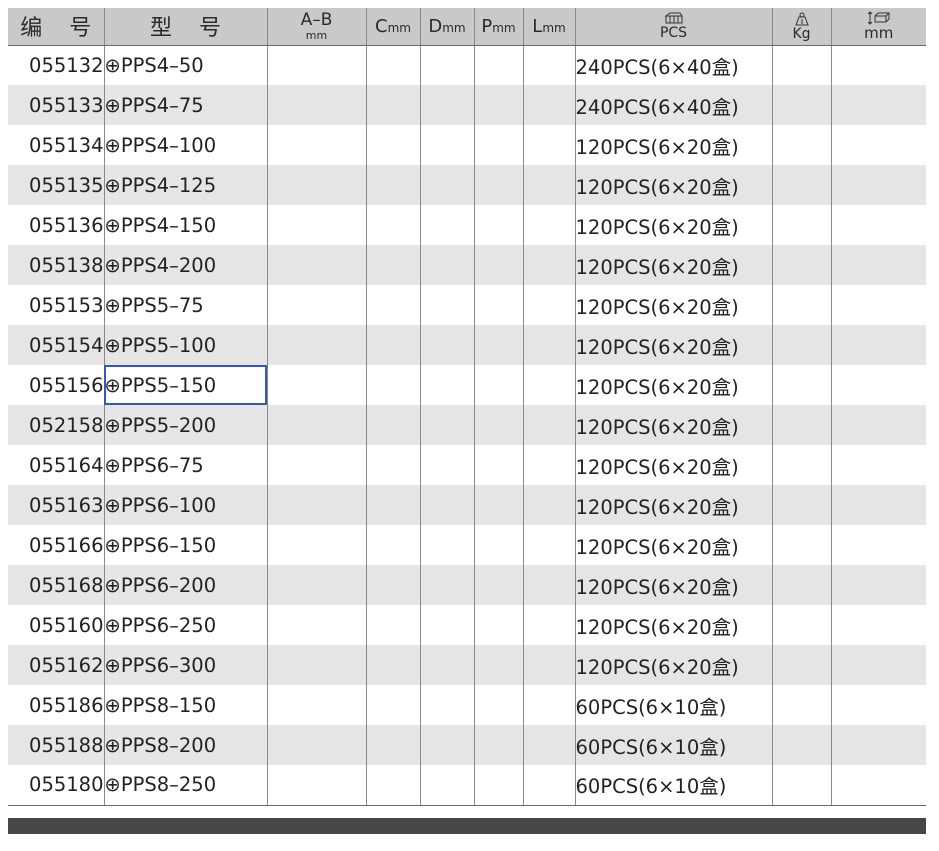  What do you see at coordinates (498, 27) in the screenshot?
I see `header-p: Pmm` at bounding box center [498, 27].